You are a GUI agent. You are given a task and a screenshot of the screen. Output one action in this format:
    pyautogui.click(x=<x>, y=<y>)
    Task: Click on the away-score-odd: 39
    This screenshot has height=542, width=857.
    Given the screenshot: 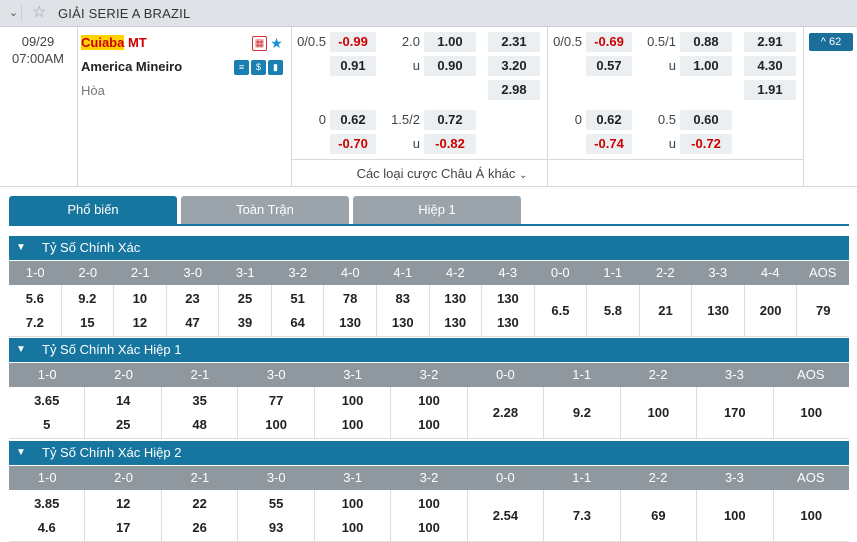 What is the action you would take?
    pyautogui.click(x=245, y=322)
    